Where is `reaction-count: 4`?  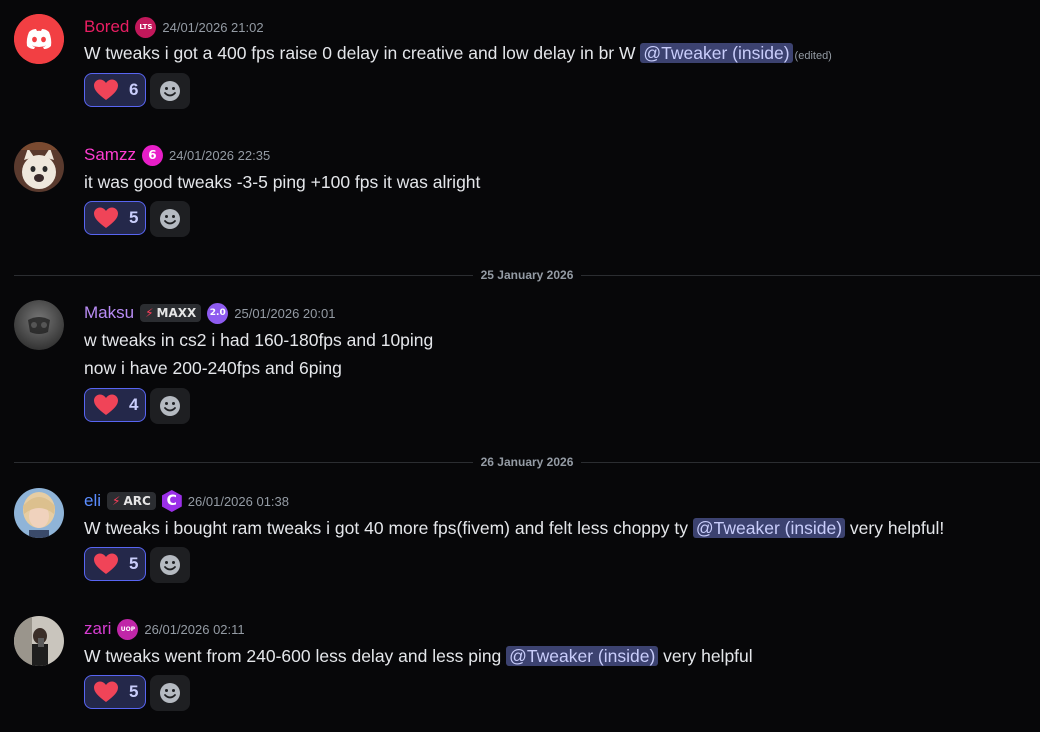
reaction-count: 4 is located at coordinates (134, 404).